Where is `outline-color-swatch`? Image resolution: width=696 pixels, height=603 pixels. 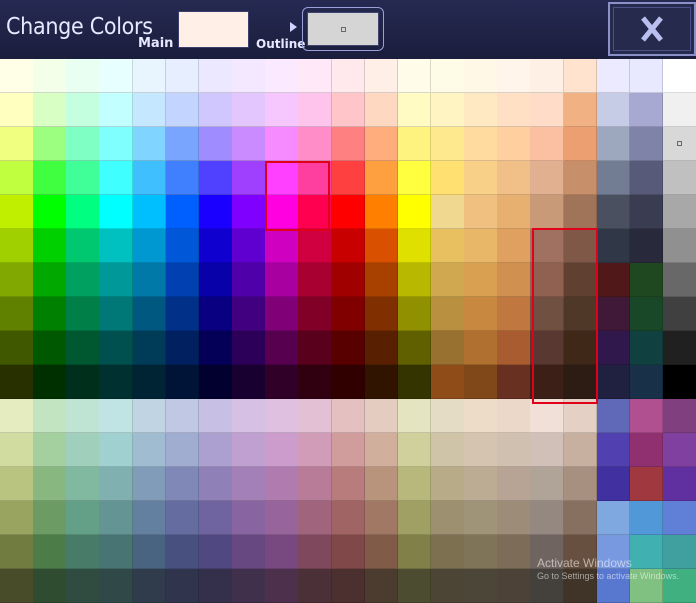
outline-color-swatch is located at coordinates (343, 29).